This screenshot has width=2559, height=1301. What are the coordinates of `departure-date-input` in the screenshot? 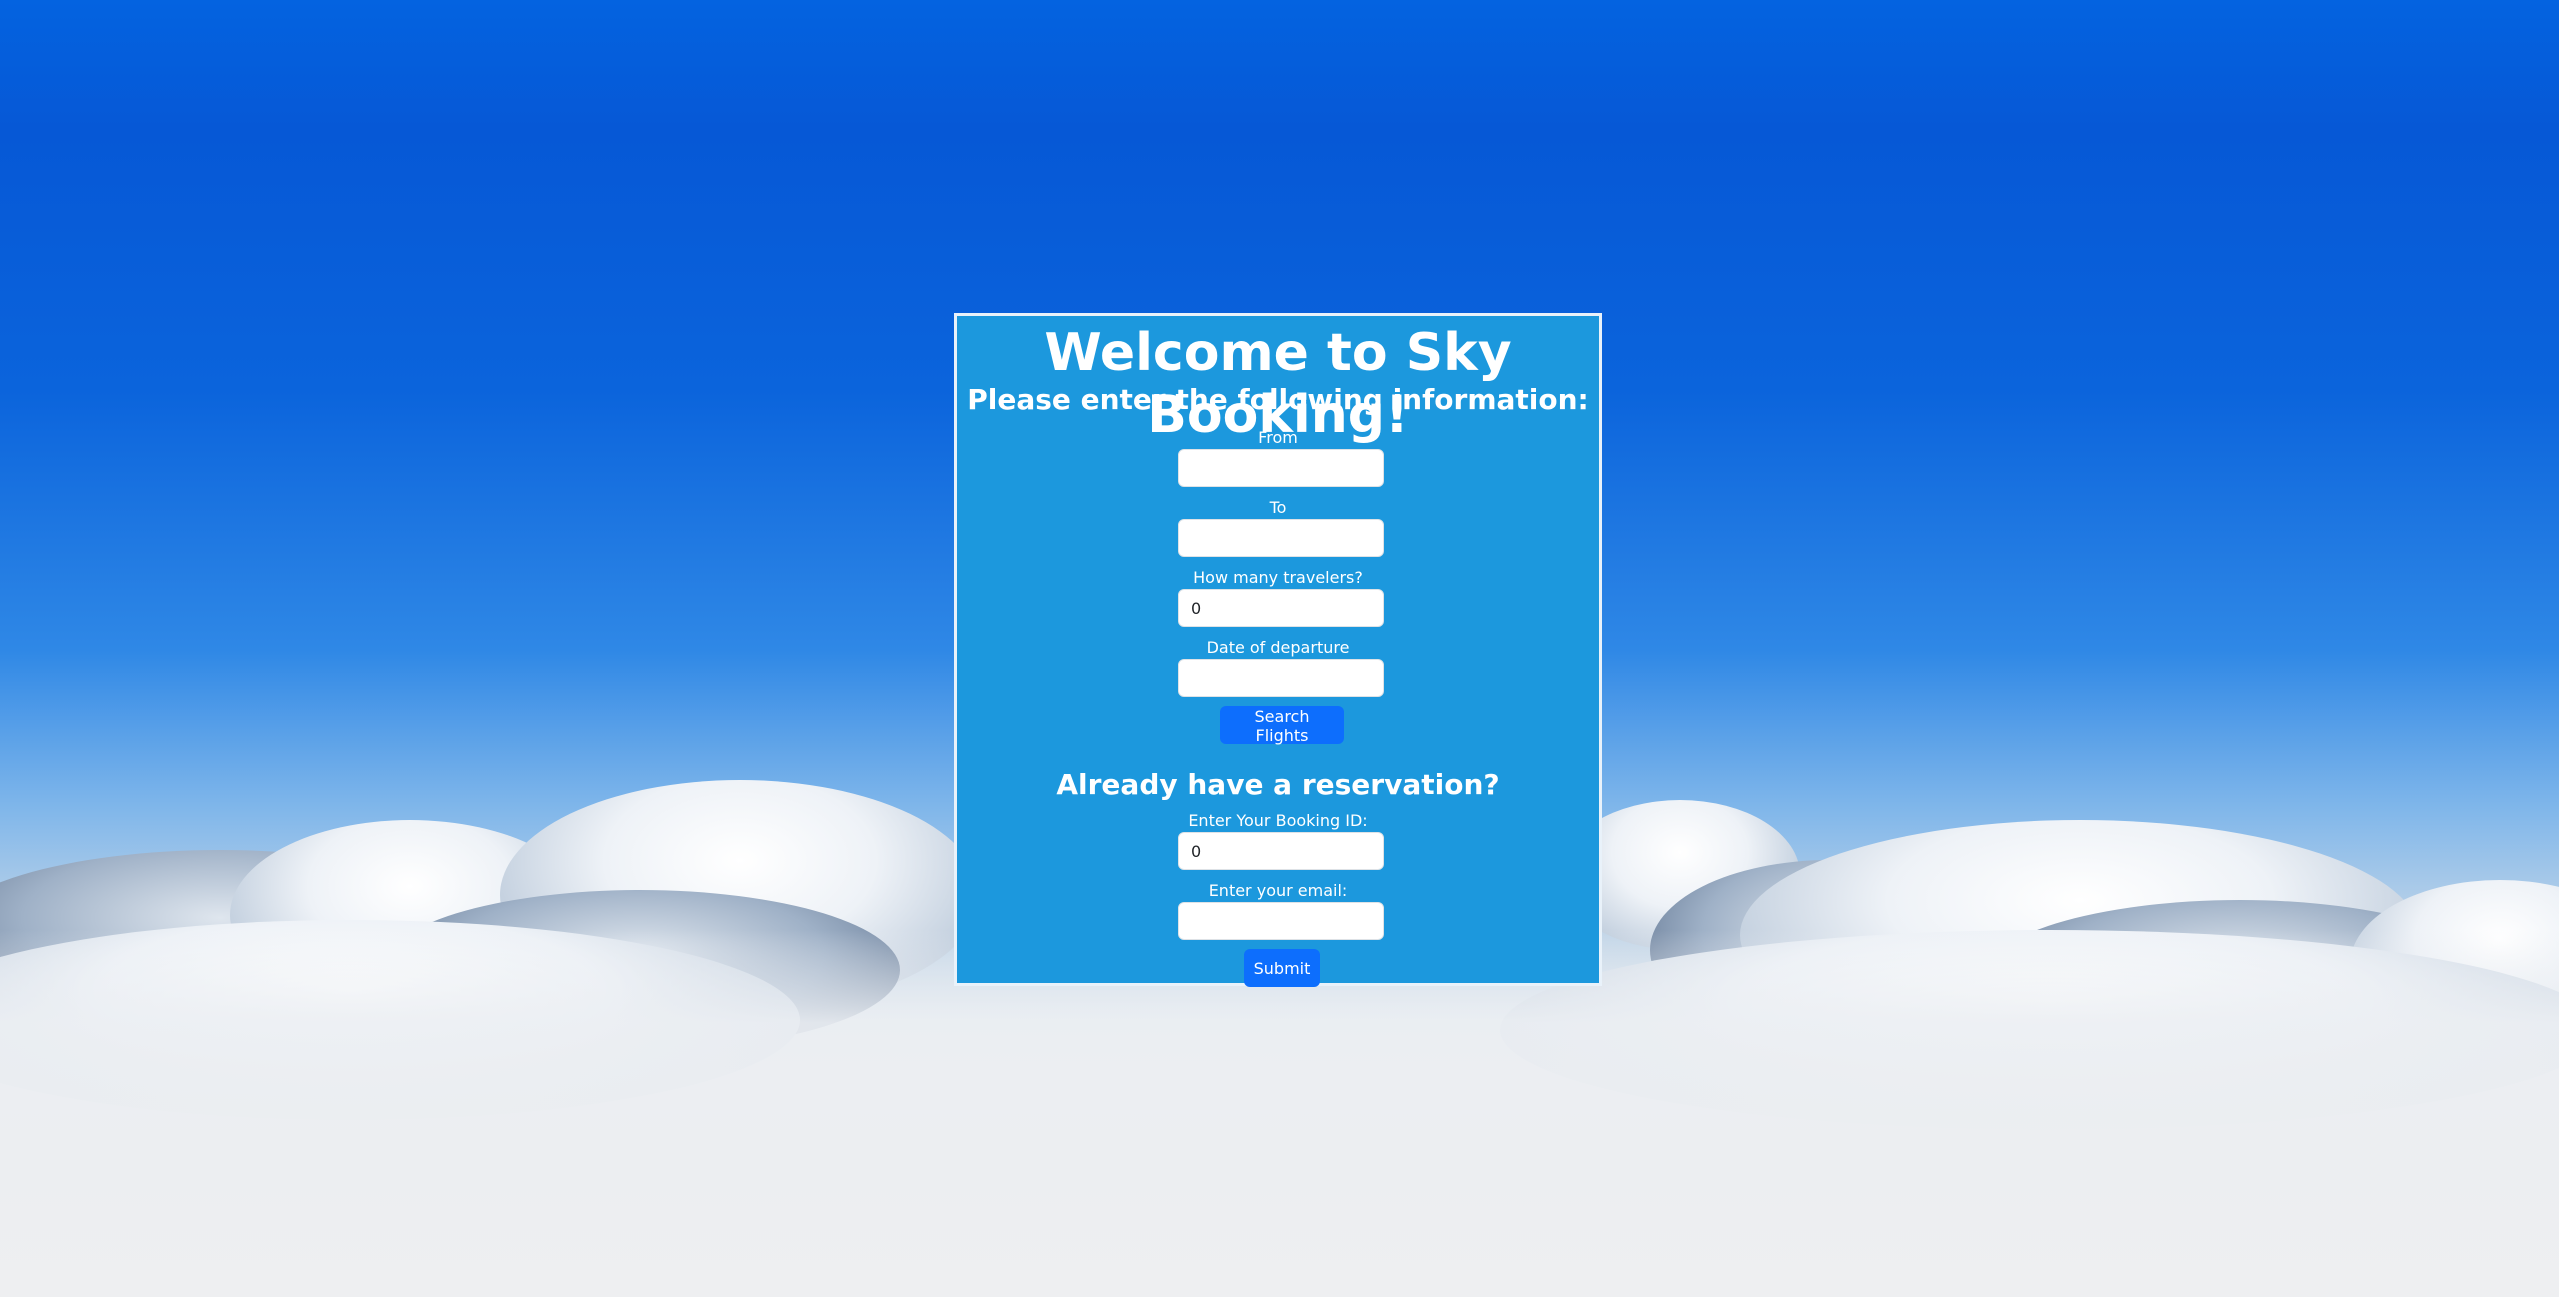 It's located at (1281, 678).